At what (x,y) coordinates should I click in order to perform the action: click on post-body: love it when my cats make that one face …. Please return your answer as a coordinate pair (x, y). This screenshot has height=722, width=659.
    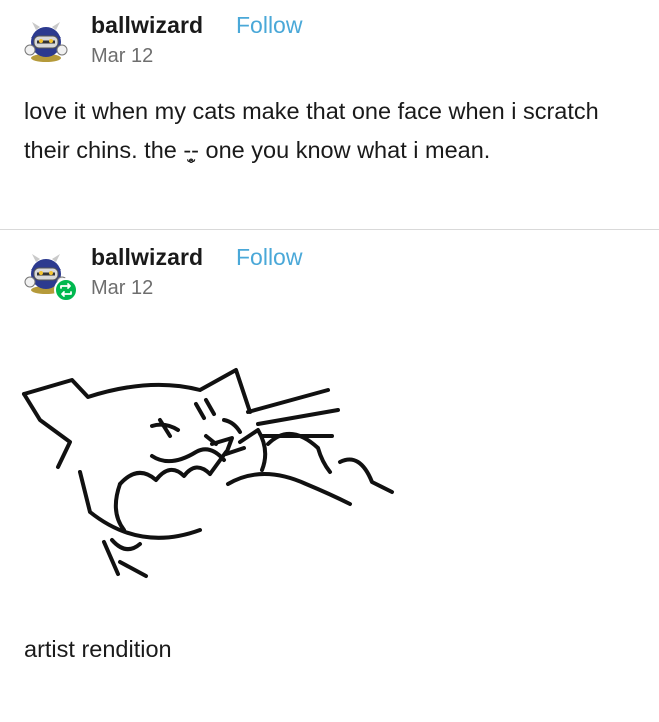
    Looking at the image, I should click on (311, 130).